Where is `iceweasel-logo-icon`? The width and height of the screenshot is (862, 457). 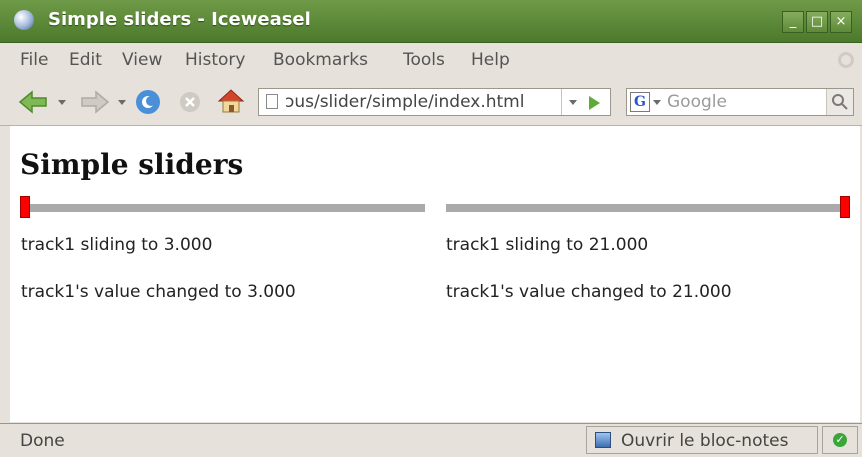
iceweasel-logo-icon is located at coordinates (24, 20).